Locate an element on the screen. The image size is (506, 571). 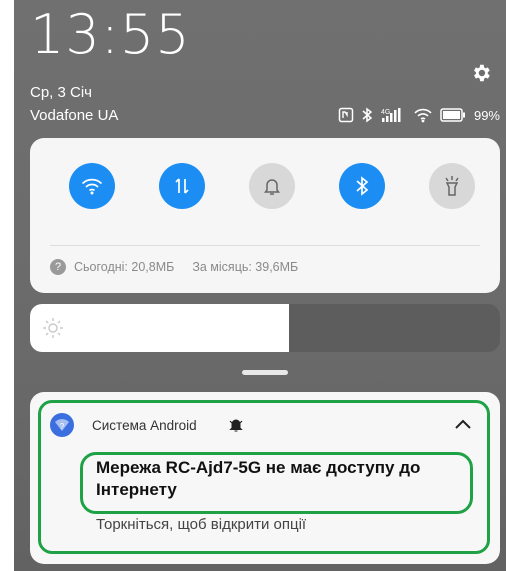
sound-toggle is located at coordinates (272, 186).